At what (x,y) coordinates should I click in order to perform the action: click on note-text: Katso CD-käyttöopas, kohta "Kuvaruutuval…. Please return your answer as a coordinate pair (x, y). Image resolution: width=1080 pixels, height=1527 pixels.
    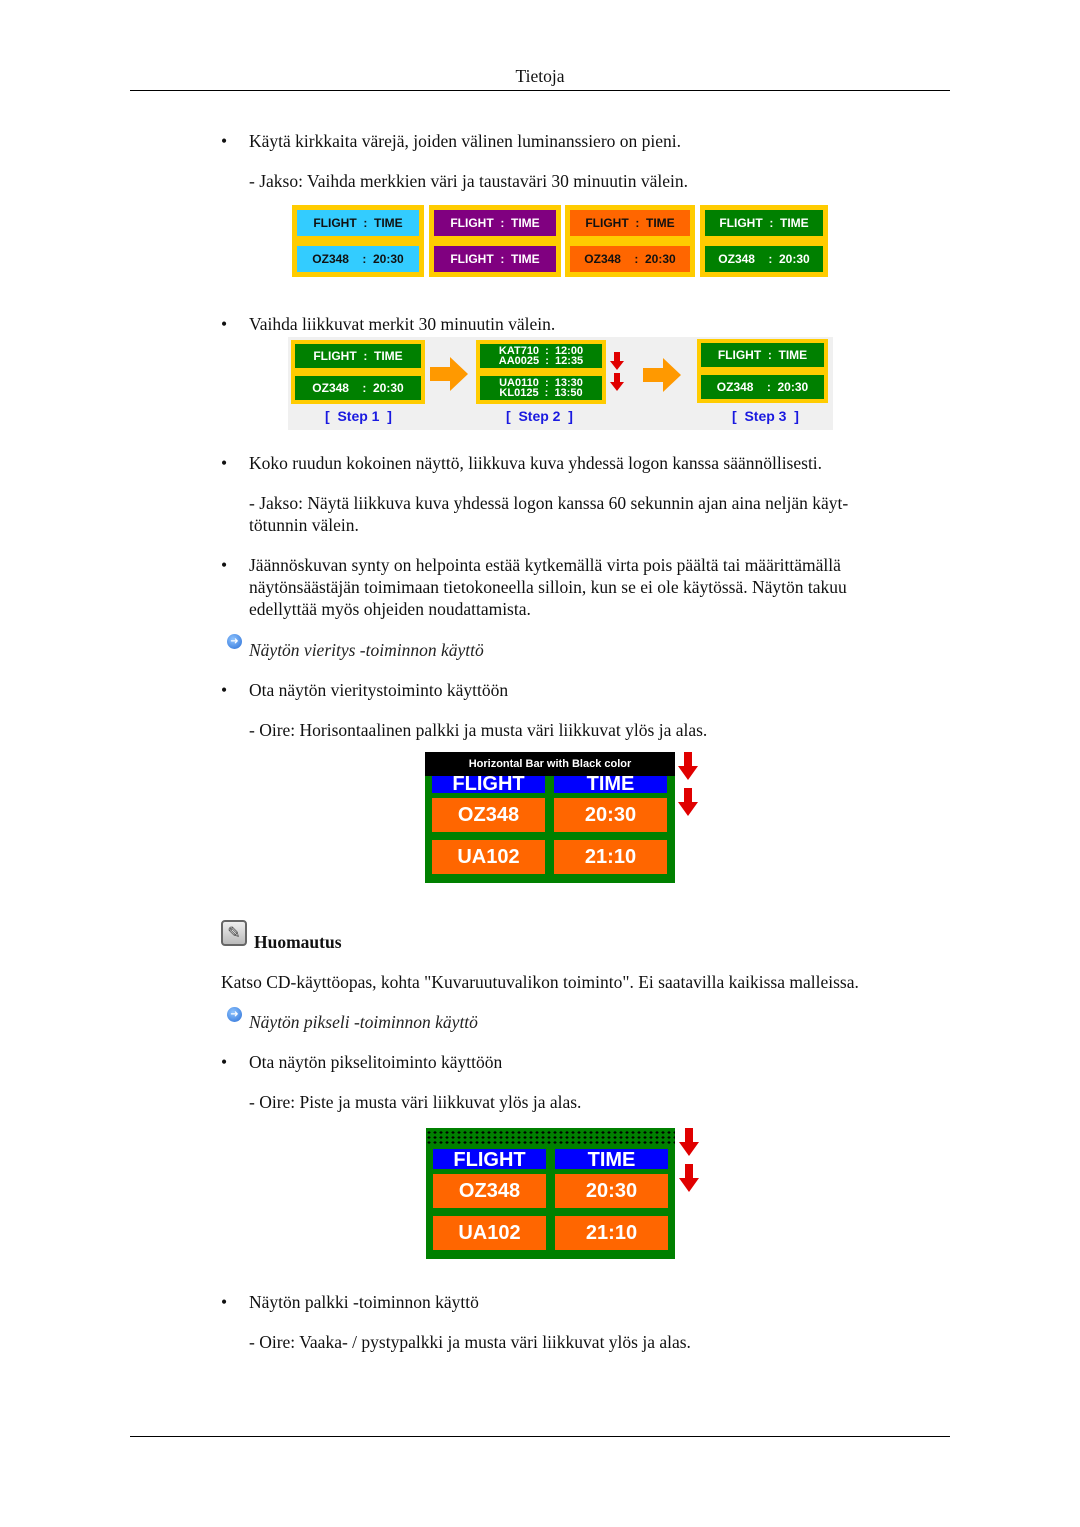
    Looking at the image, I should click on (540, 982).